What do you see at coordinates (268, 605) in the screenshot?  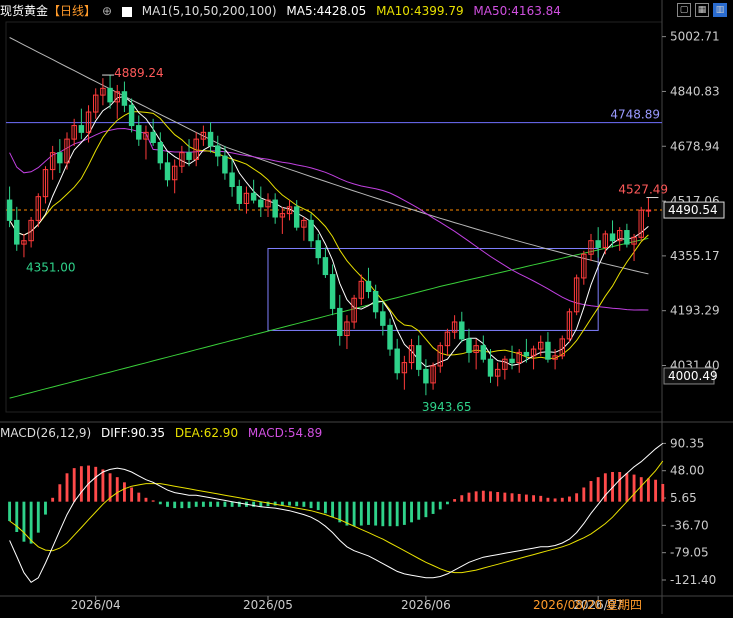 I see `time-tick-label: 2026/05` at bounding box center [268, 605].